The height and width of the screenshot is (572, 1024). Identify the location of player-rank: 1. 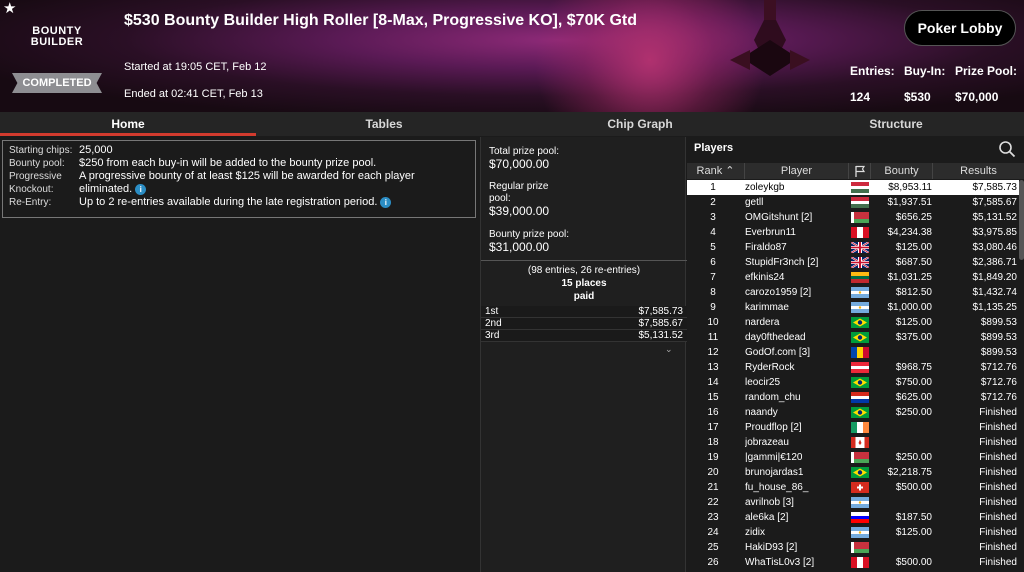
(713, 187).